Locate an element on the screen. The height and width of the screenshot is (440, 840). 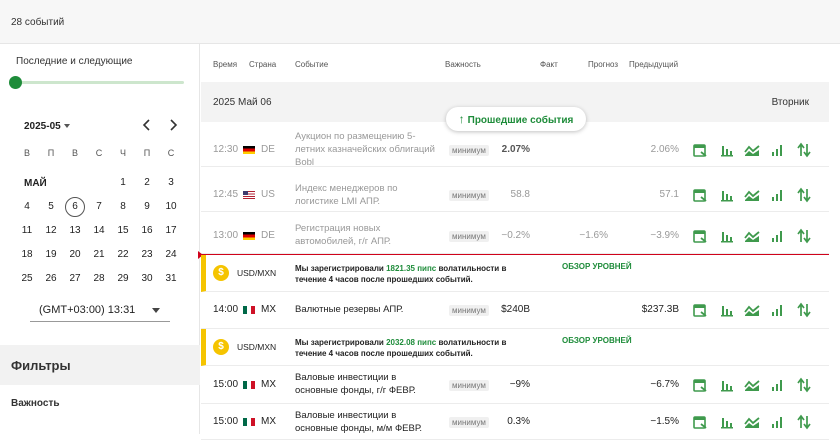
dollar-coin-icon: $ is located at coordinates (221, 347).